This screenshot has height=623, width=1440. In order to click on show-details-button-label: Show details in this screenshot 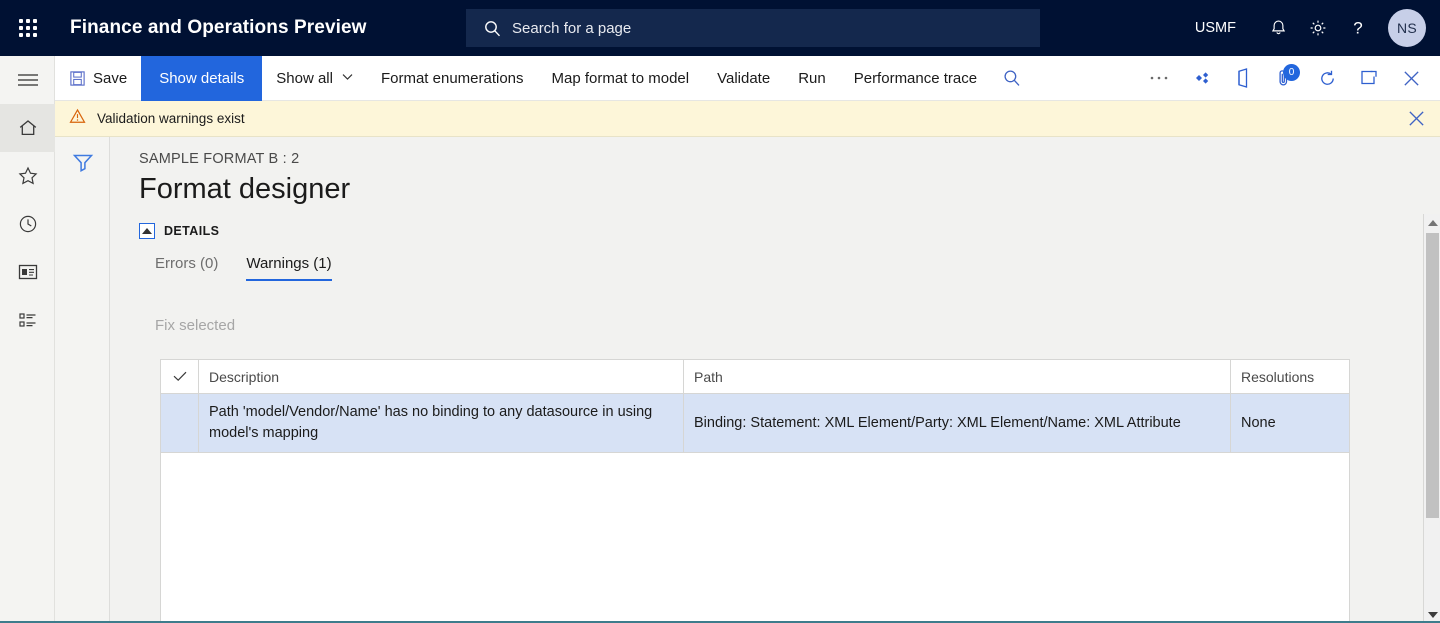, I will do `click(202, 78)`.